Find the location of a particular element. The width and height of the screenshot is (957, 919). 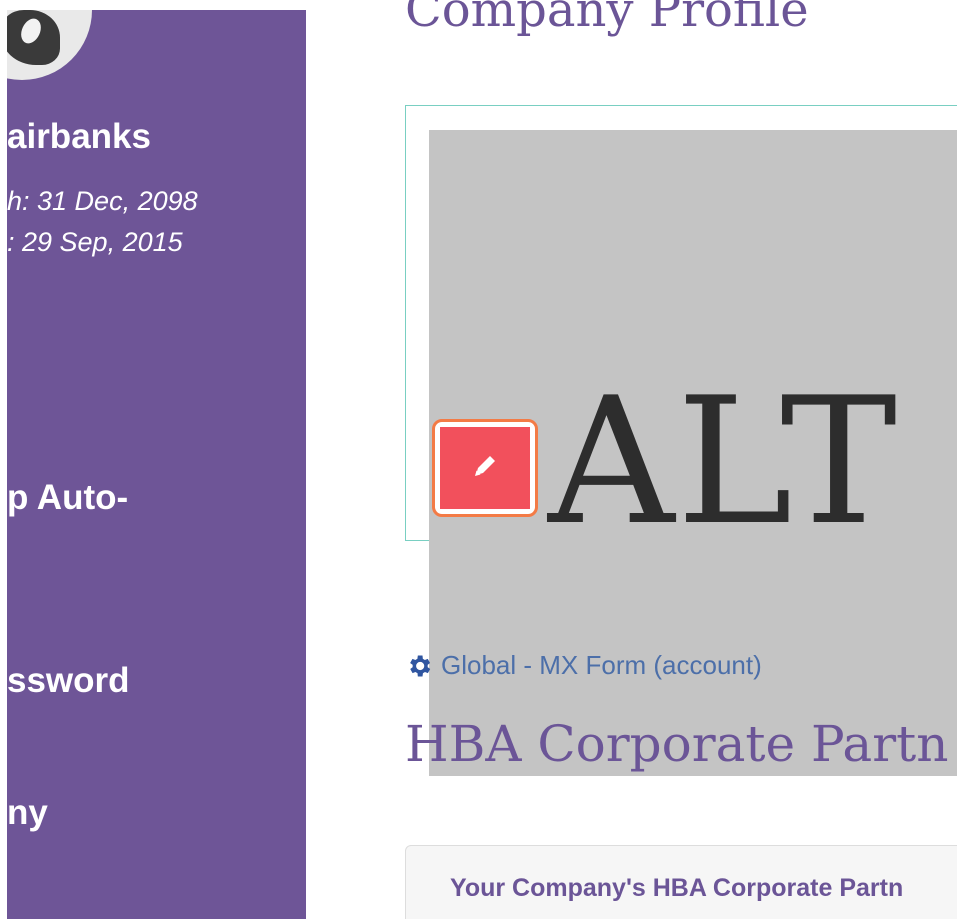

avatar is located at coordinates (49, 45).